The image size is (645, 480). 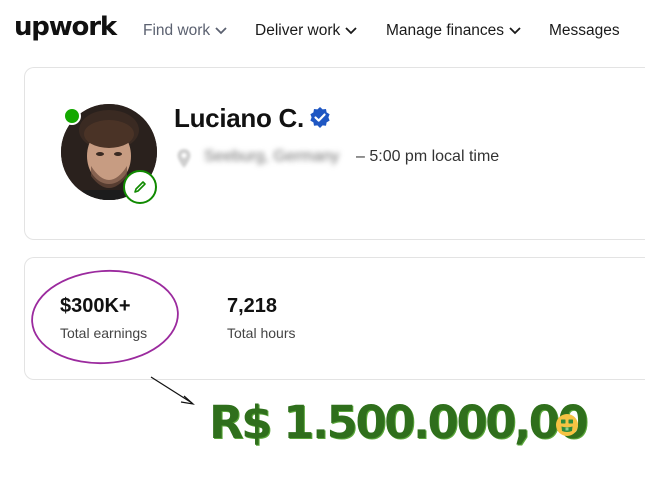 I want to click on money-mouth-face-icon, so click(x=567, y=425).